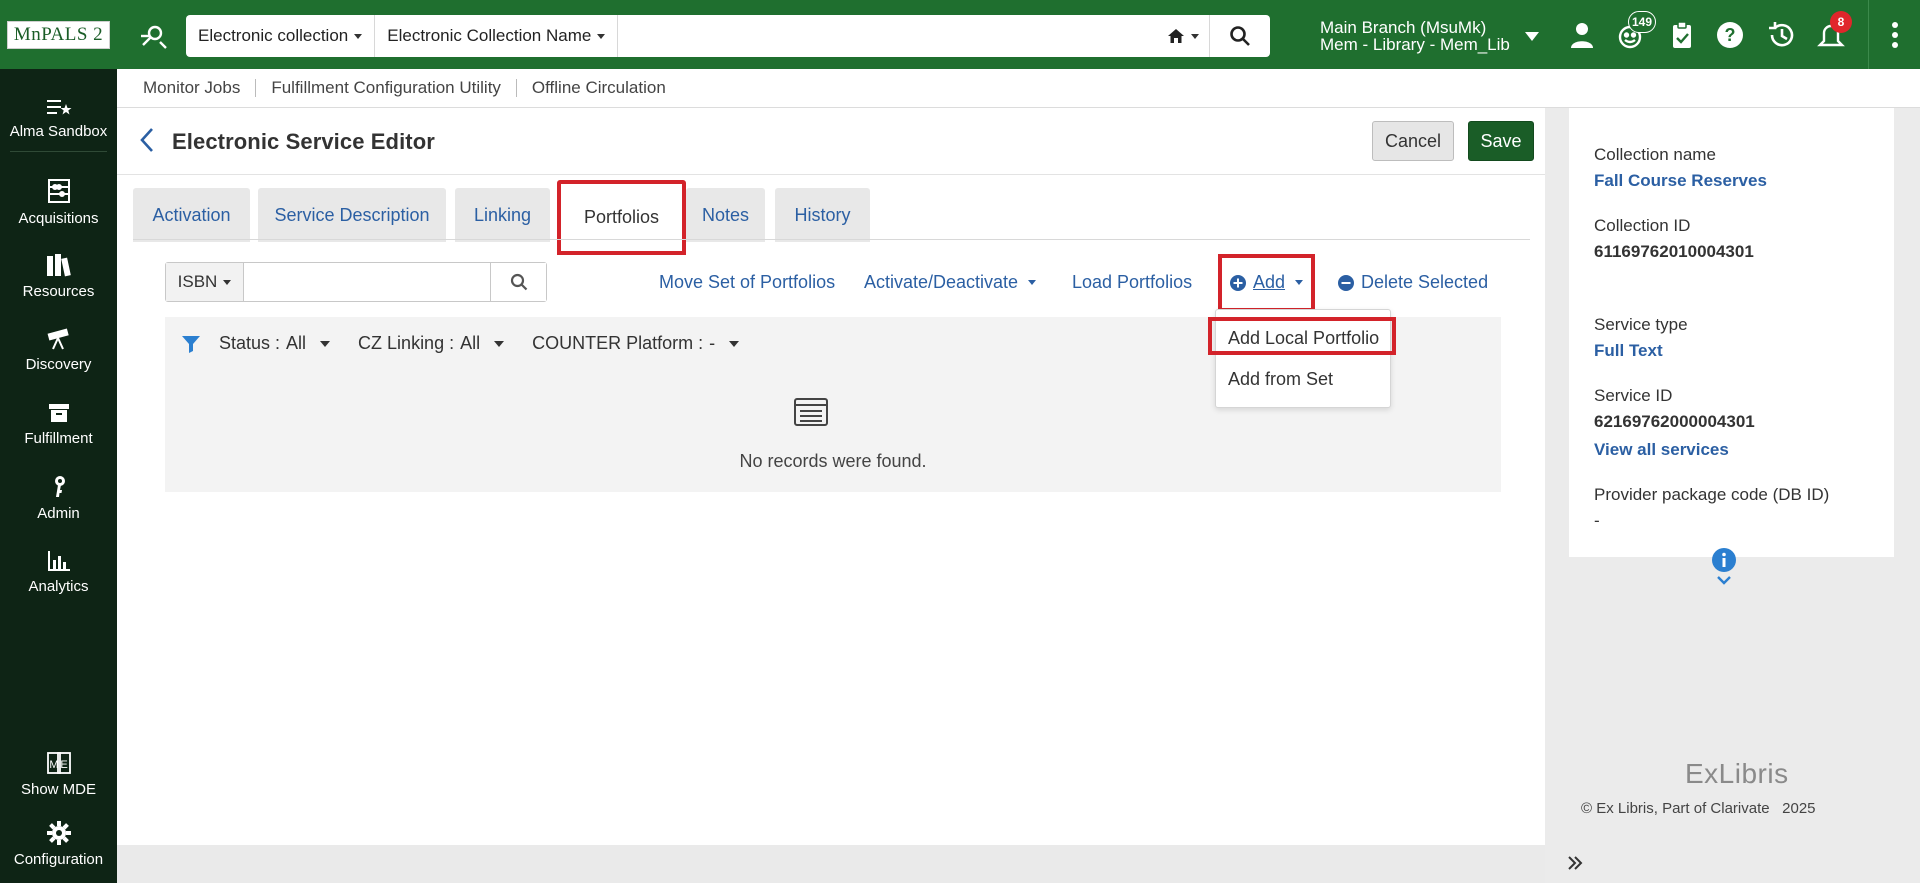 This screenshot has width=1920, height=883. I want to click on help-icon: ?, so click(1730, 35).